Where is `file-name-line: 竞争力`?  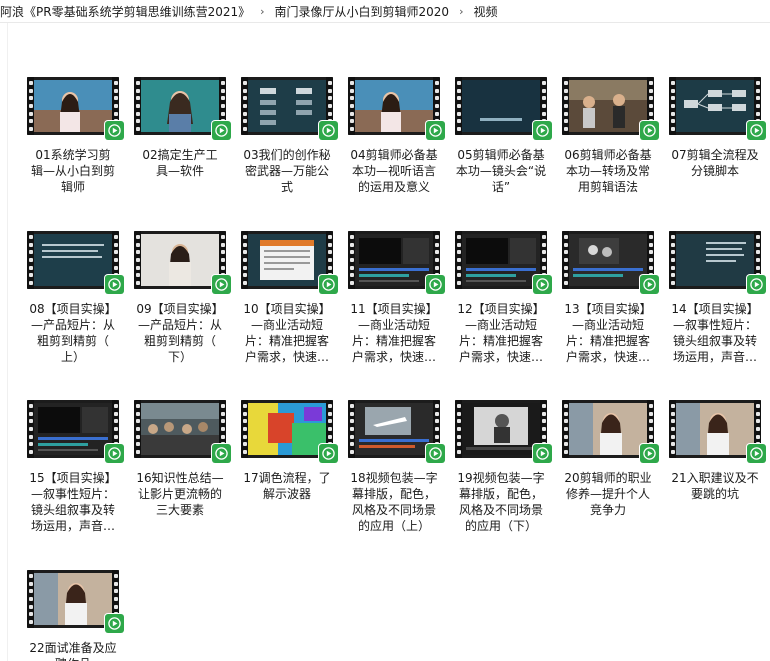
file-name-line: 竞争力 is located at coordinates (607, 510).